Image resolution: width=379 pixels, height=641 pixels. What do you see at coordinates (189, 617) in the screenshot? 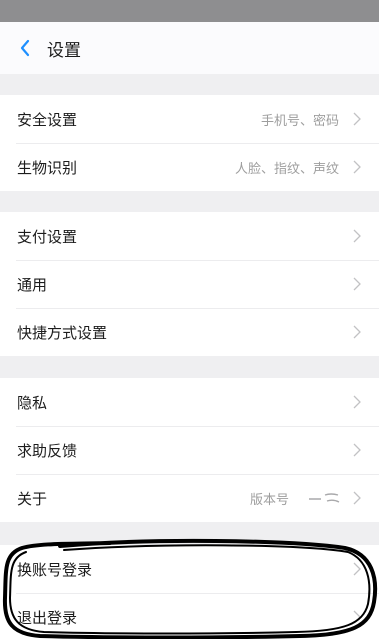
I see `settings-row-logout: 退出登录` at bounding box center [189, 617].